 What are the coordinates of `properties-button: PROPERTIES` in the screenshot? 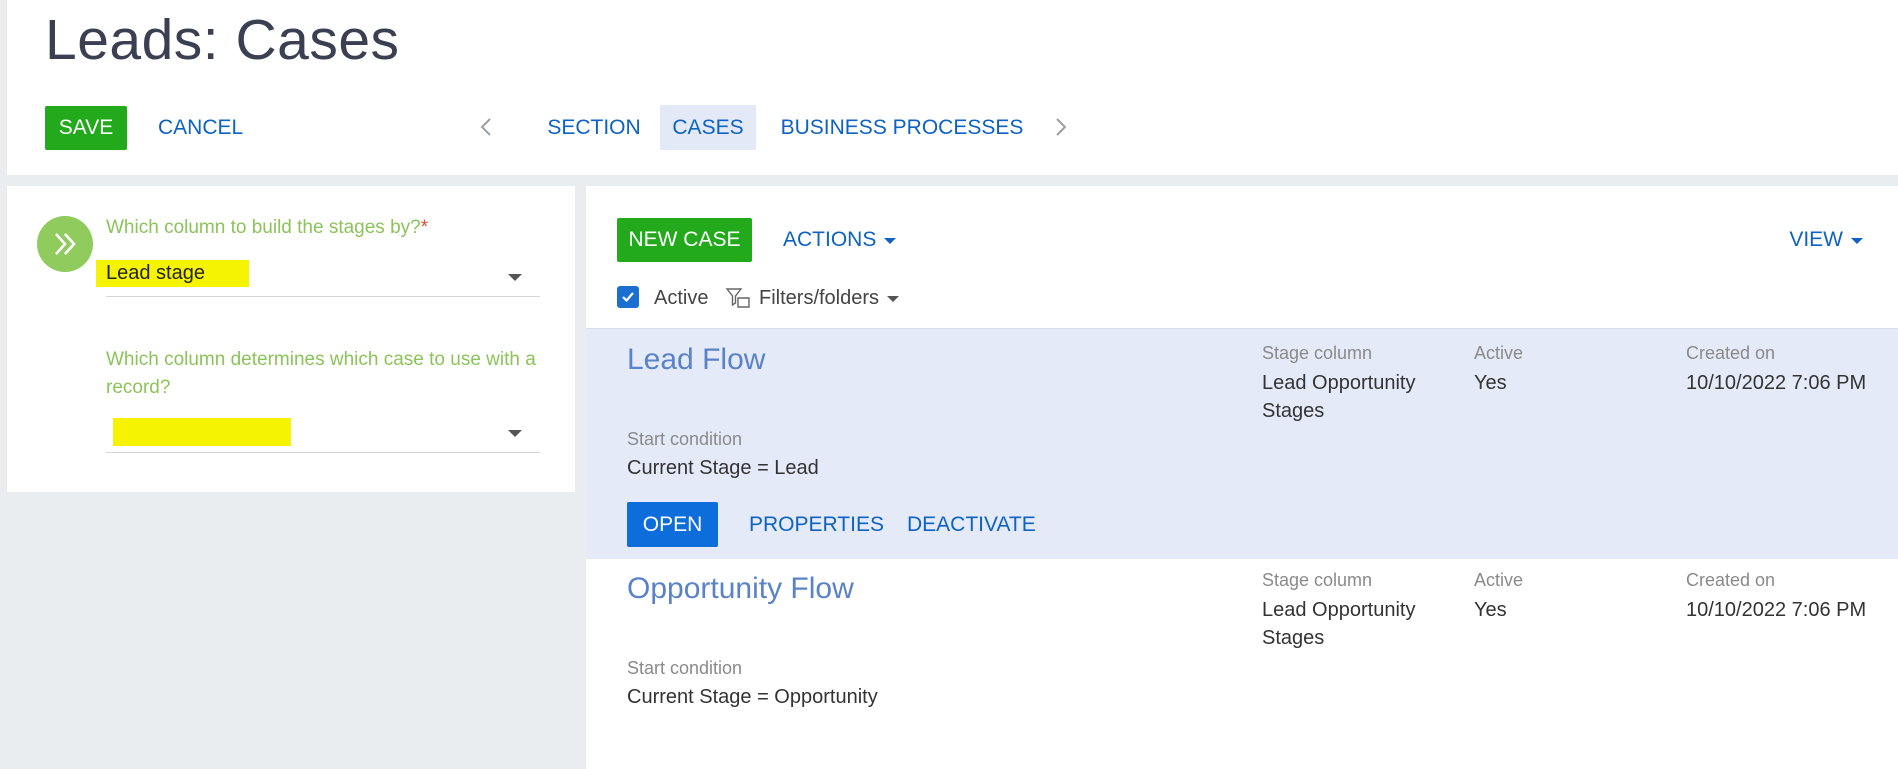 It's located at (816, 524).